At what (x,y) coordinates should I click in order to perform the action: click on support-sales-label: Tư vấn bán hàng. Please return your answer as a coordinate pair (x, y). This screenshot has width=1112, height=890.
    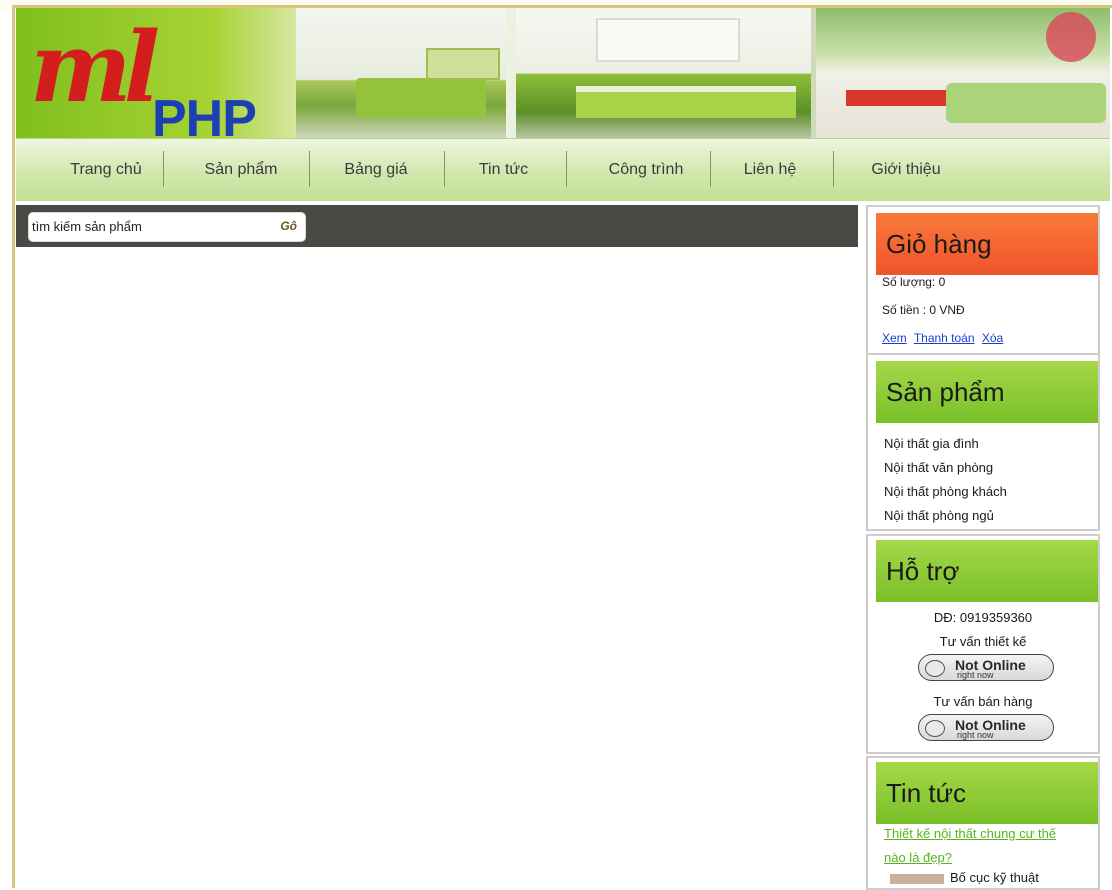
    Looking at the image, I should click on (983, 701).